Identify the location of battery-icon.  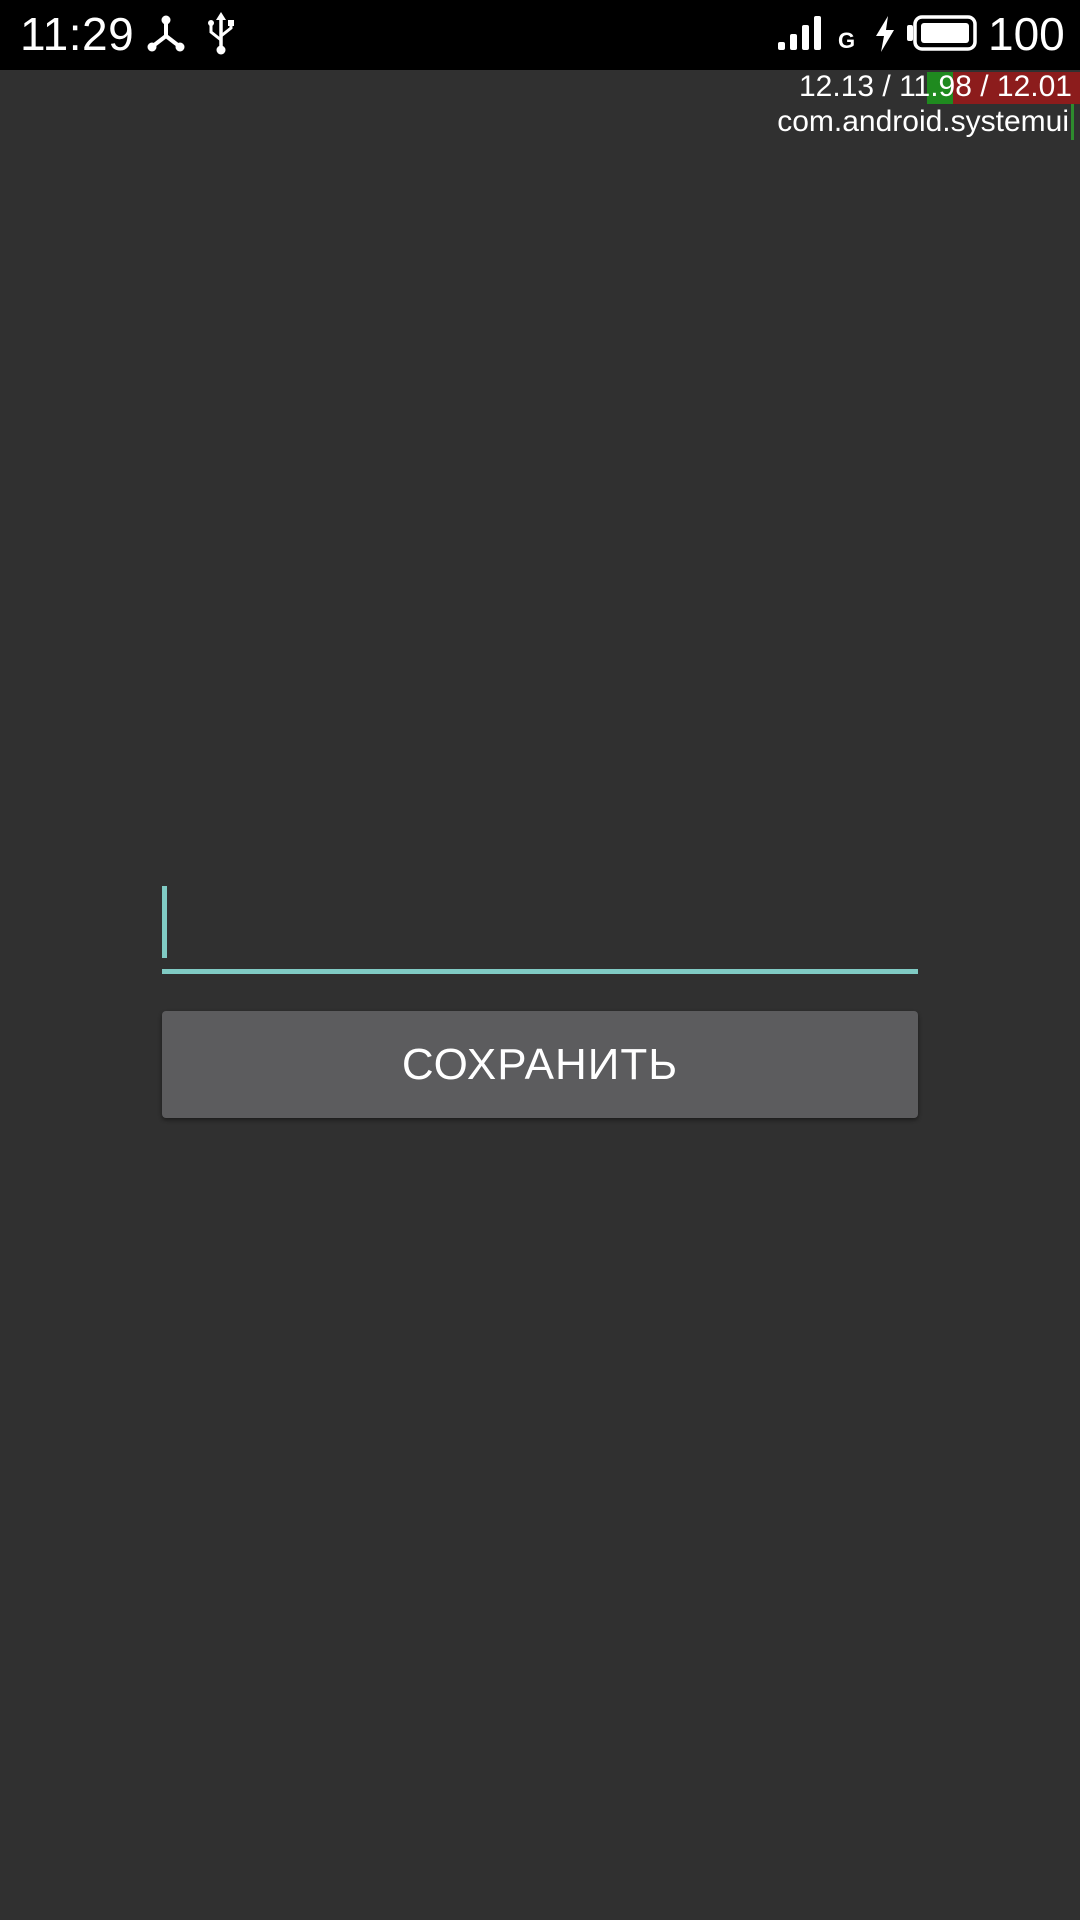
(942, 33).